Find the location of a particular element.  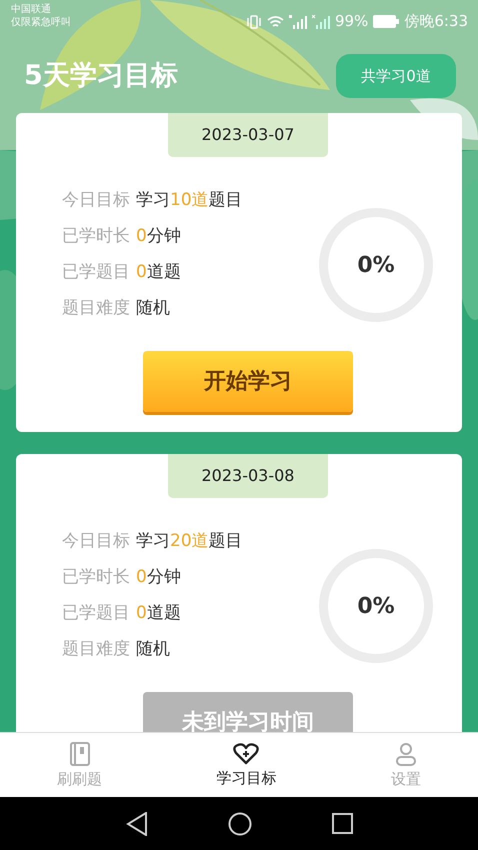

recents-icon is located at coordinates (342, 823).